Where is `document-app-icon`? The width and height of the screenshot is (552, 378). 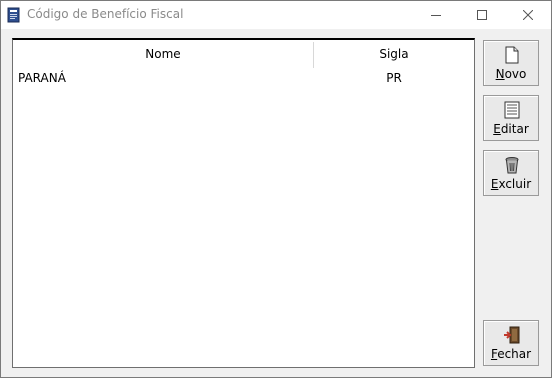
document-app-icon is located at coordinates (13, 15).